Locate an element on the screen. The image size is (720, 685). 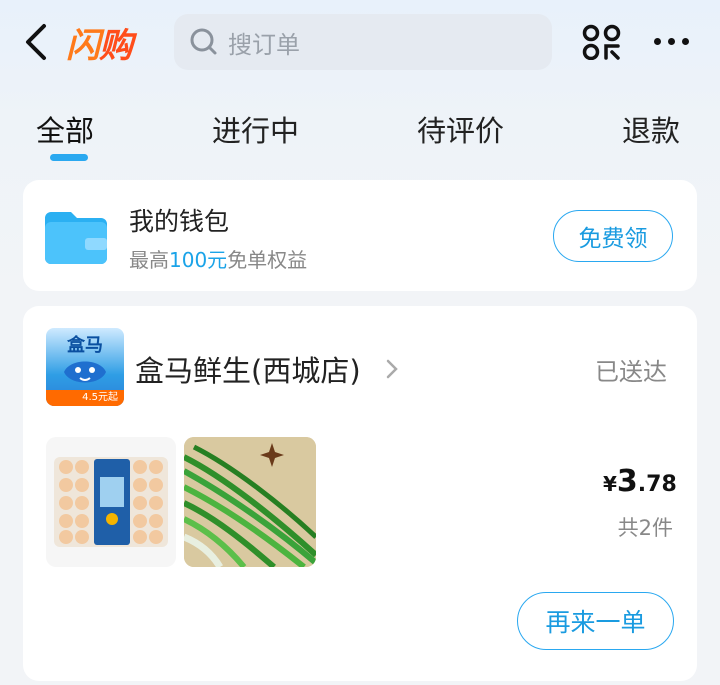
order-tabs: 全部 进行中 待评价 退款 is located at coordinates (360, 135).